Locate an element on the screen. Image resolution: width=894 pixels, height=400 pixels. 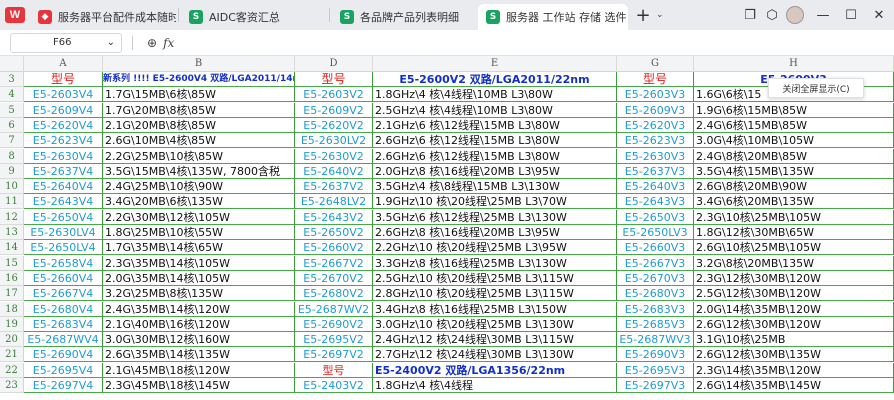
model-cell: E5-2650LV4 is located at coordinates (63, 247).